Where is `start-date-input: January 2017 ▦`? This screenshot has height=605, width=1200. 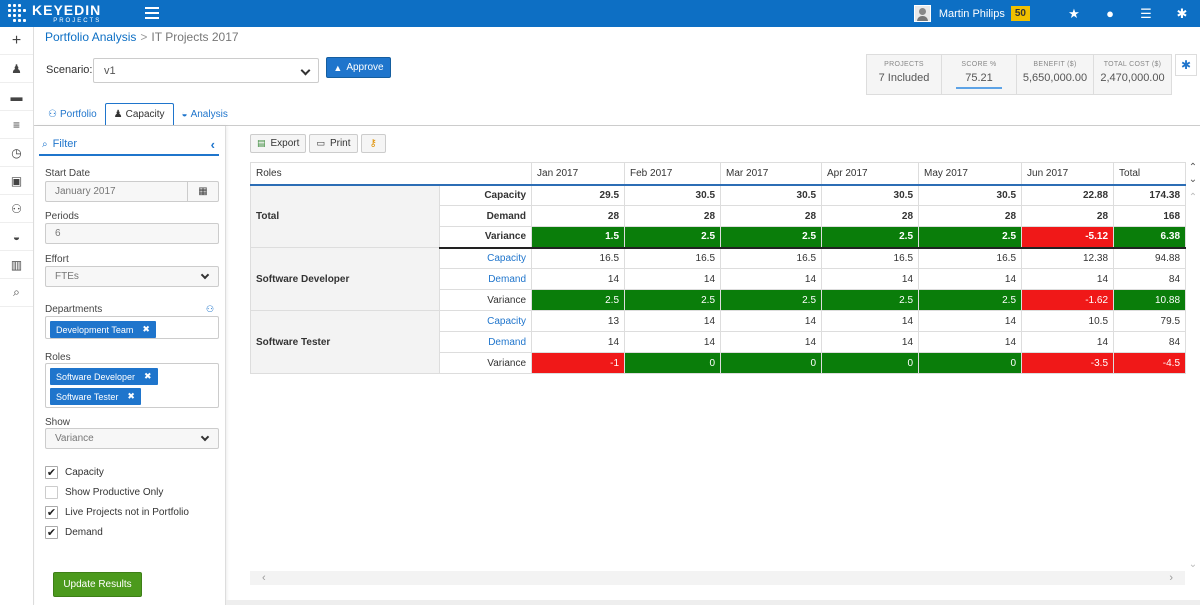
start-date-input: January 2017 ▦ is located at coordinates (132, 191).